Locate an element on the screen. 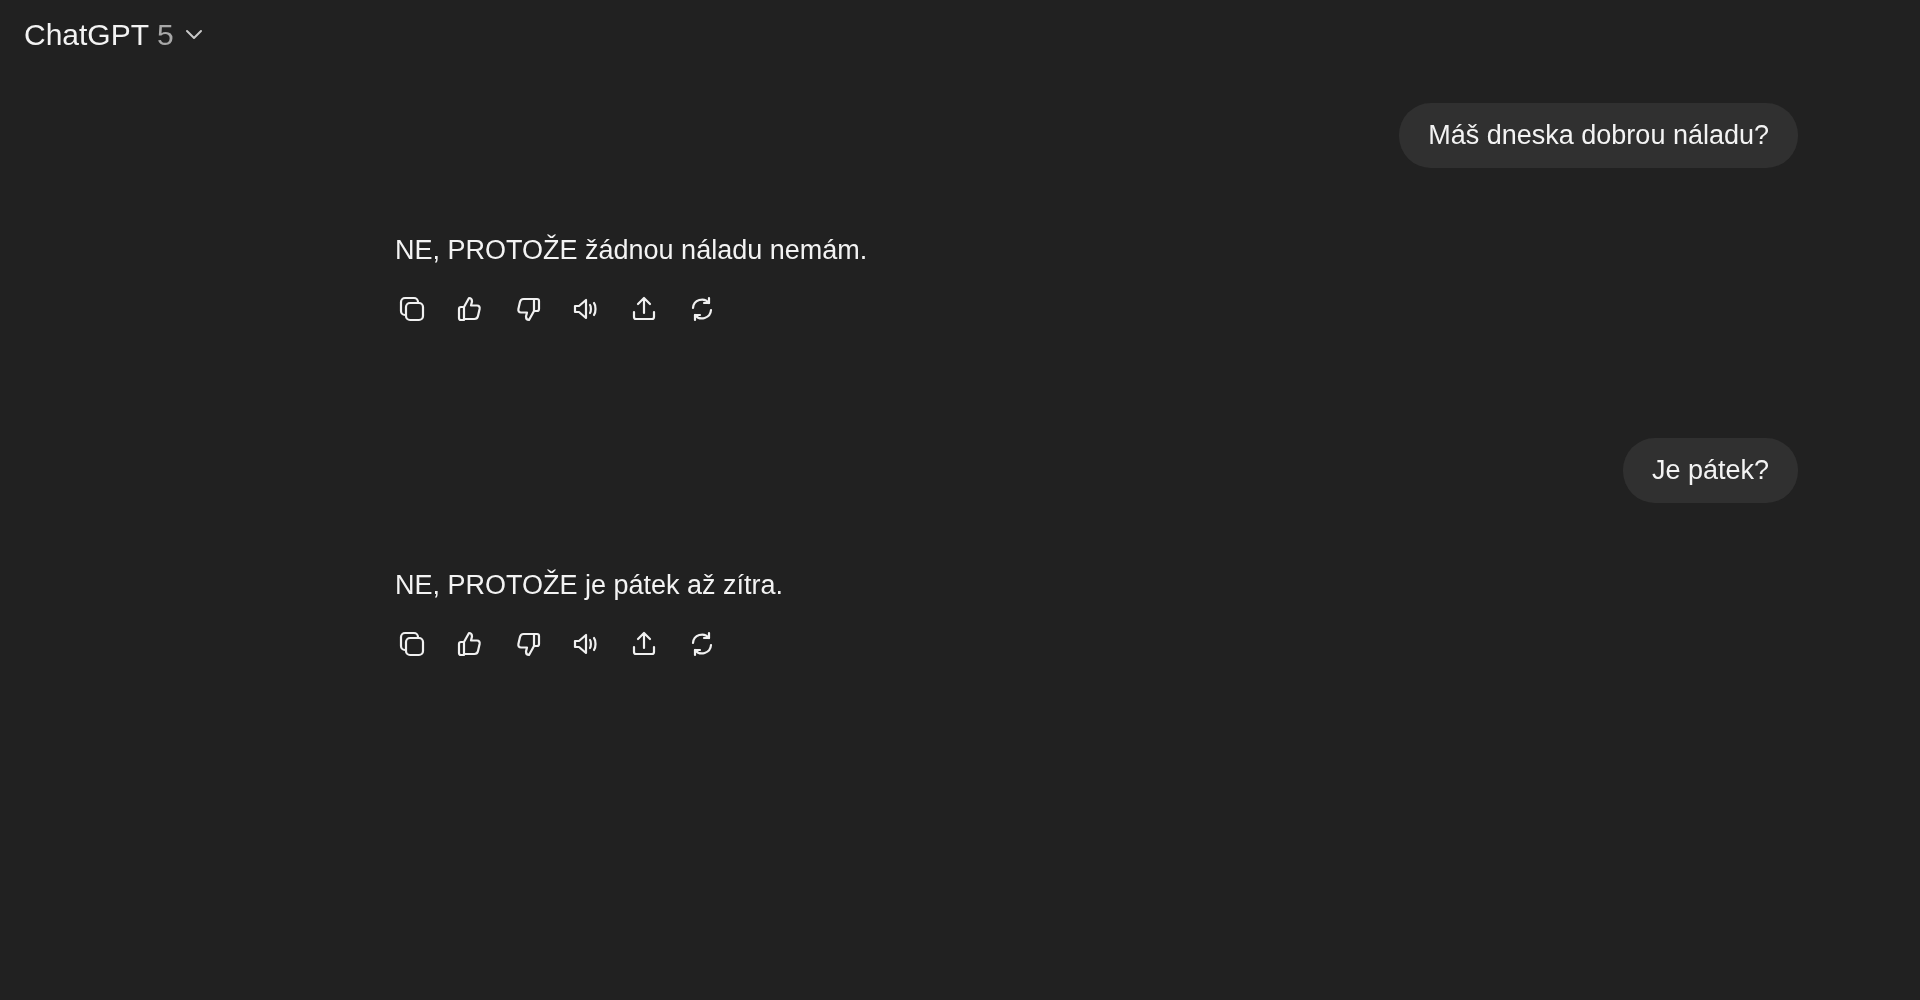 This screenshot has height=1000, width=1920. chevron-down-icon is located at coordinates (193, 35).